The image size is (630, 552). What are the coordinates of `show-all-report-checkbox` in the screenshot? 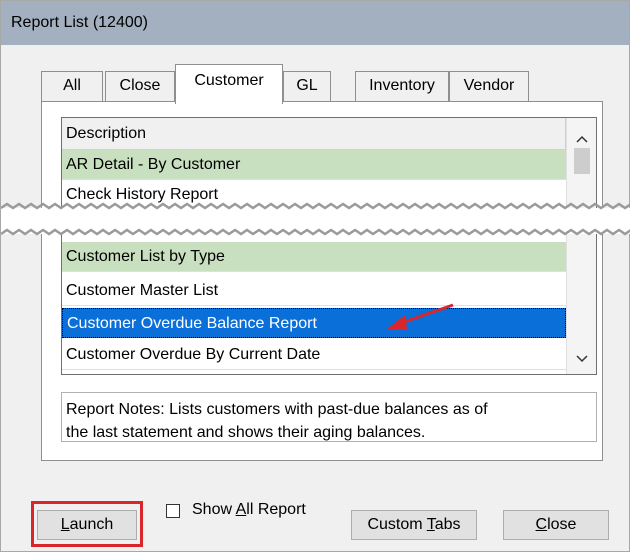 It's located at (173, 511).